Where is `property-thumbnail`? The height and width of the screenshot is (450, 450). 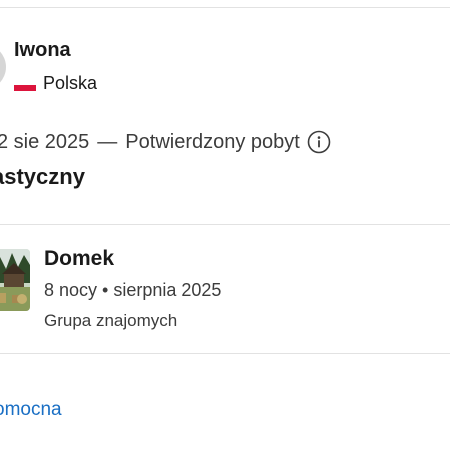 property-thumbnail is located at coordinates (15, 280).